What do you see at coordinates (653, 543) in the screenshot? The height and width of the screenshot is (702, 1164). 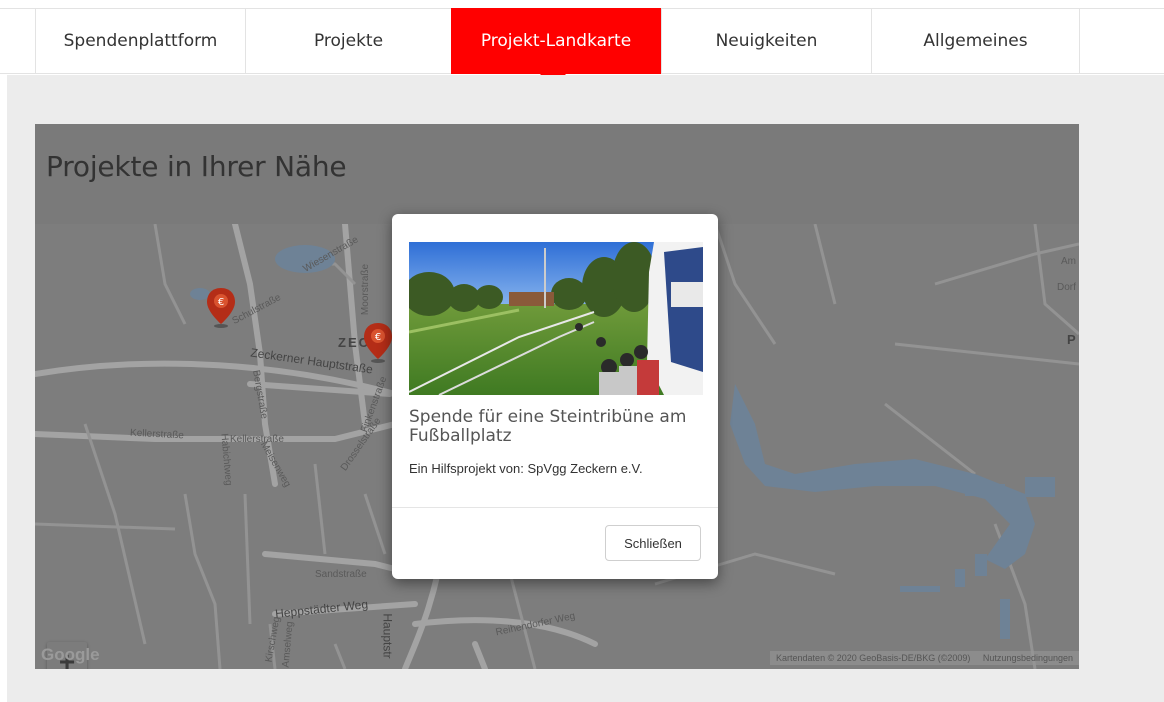 I see `close-button: Schließen` at bounding box center [653, 543].